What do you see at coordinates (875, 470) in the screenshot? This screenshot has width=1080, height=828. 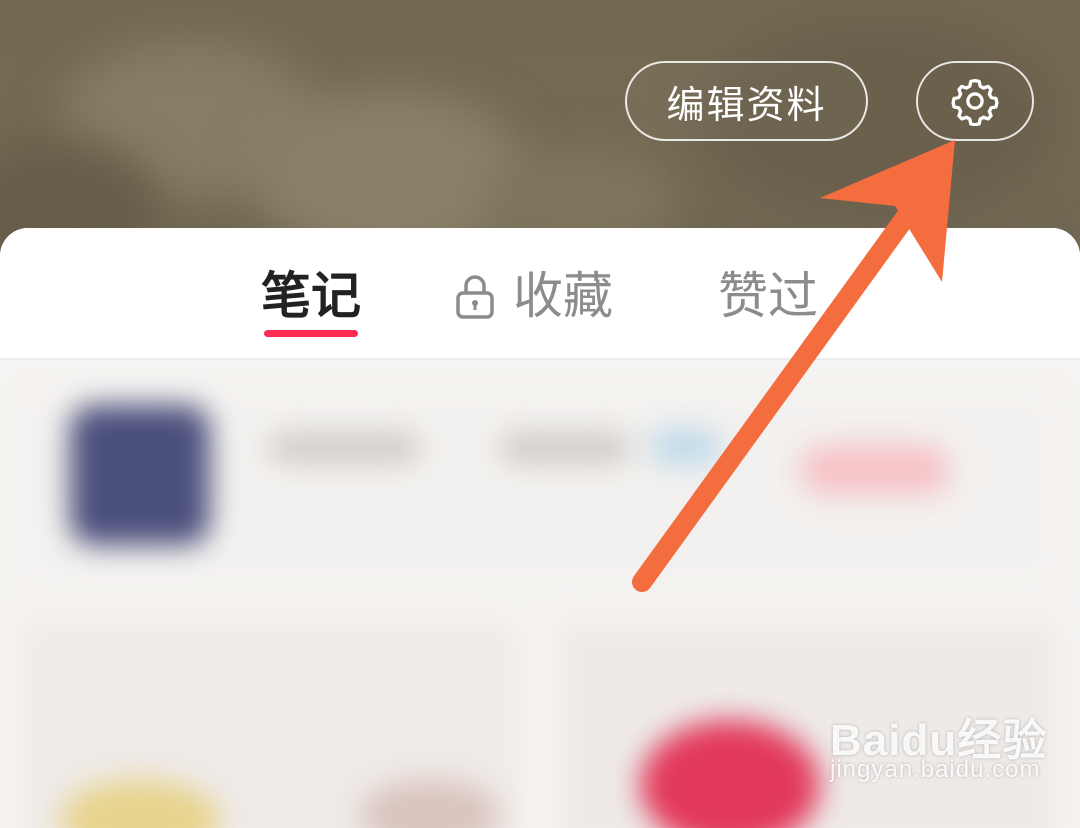 I see `blurred-follow-button` at bounding box center [875, 470].